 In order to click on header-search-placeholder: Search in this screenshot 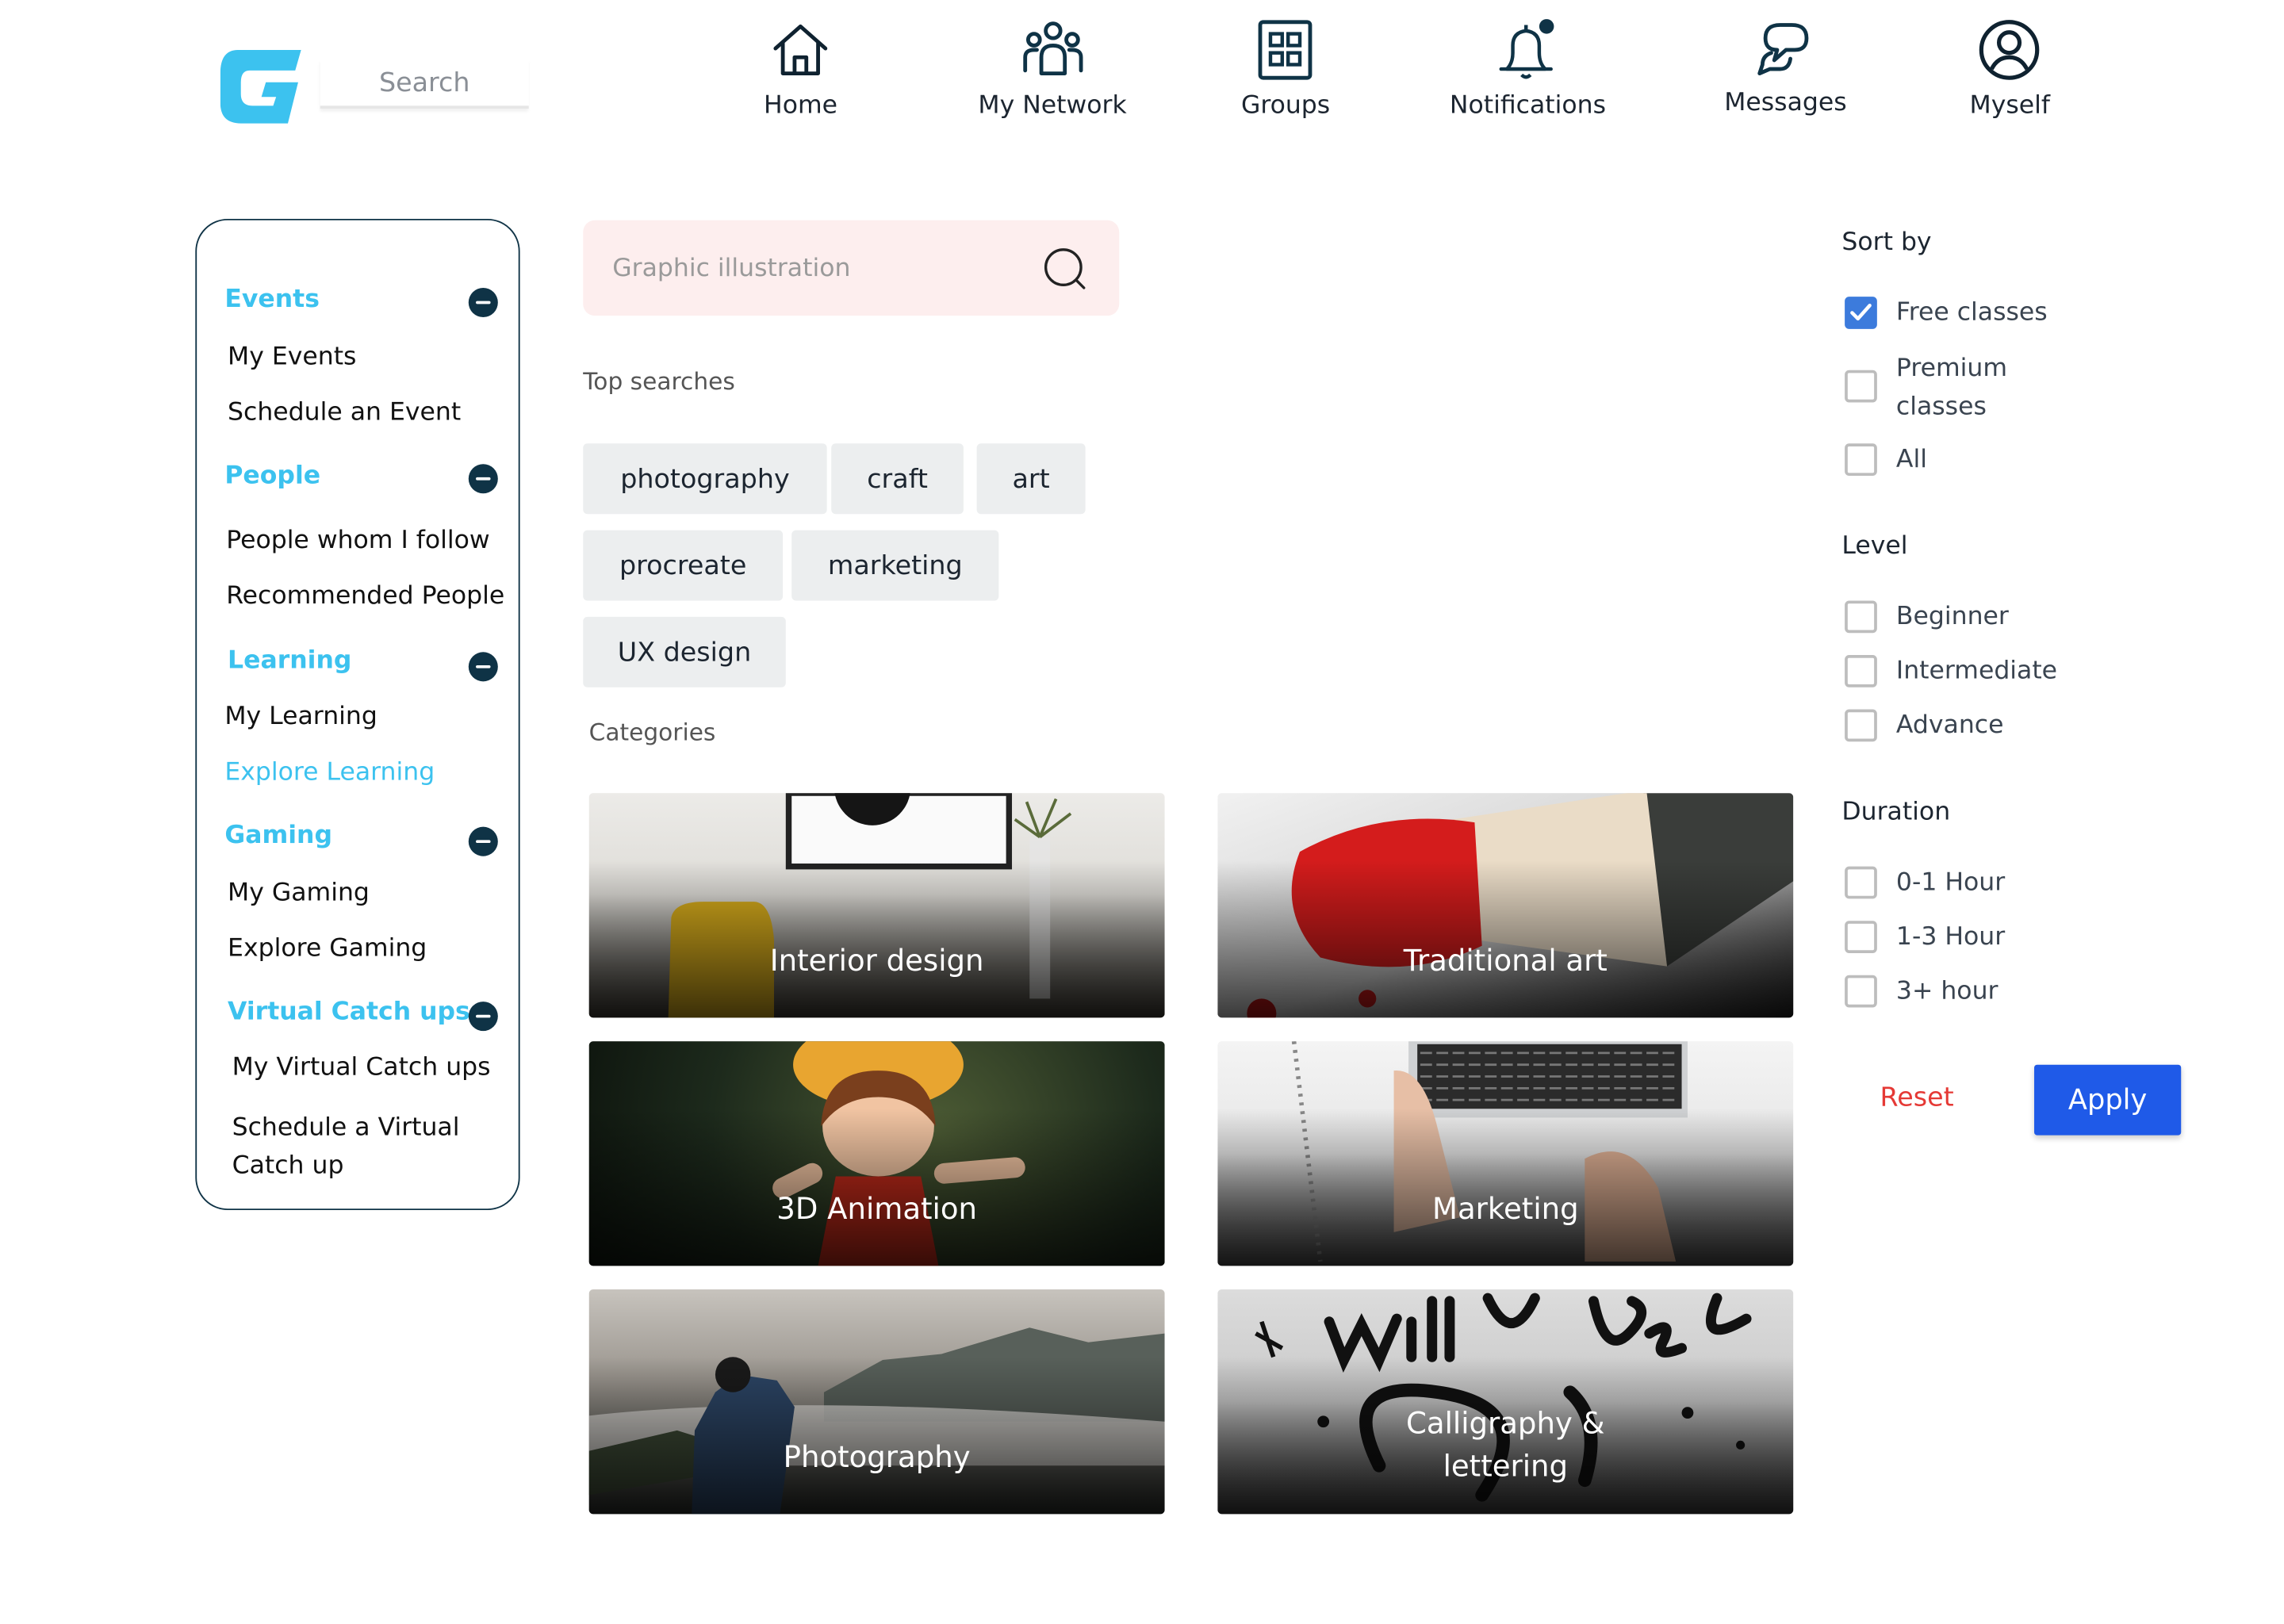, I will do `click(424, 82)`.